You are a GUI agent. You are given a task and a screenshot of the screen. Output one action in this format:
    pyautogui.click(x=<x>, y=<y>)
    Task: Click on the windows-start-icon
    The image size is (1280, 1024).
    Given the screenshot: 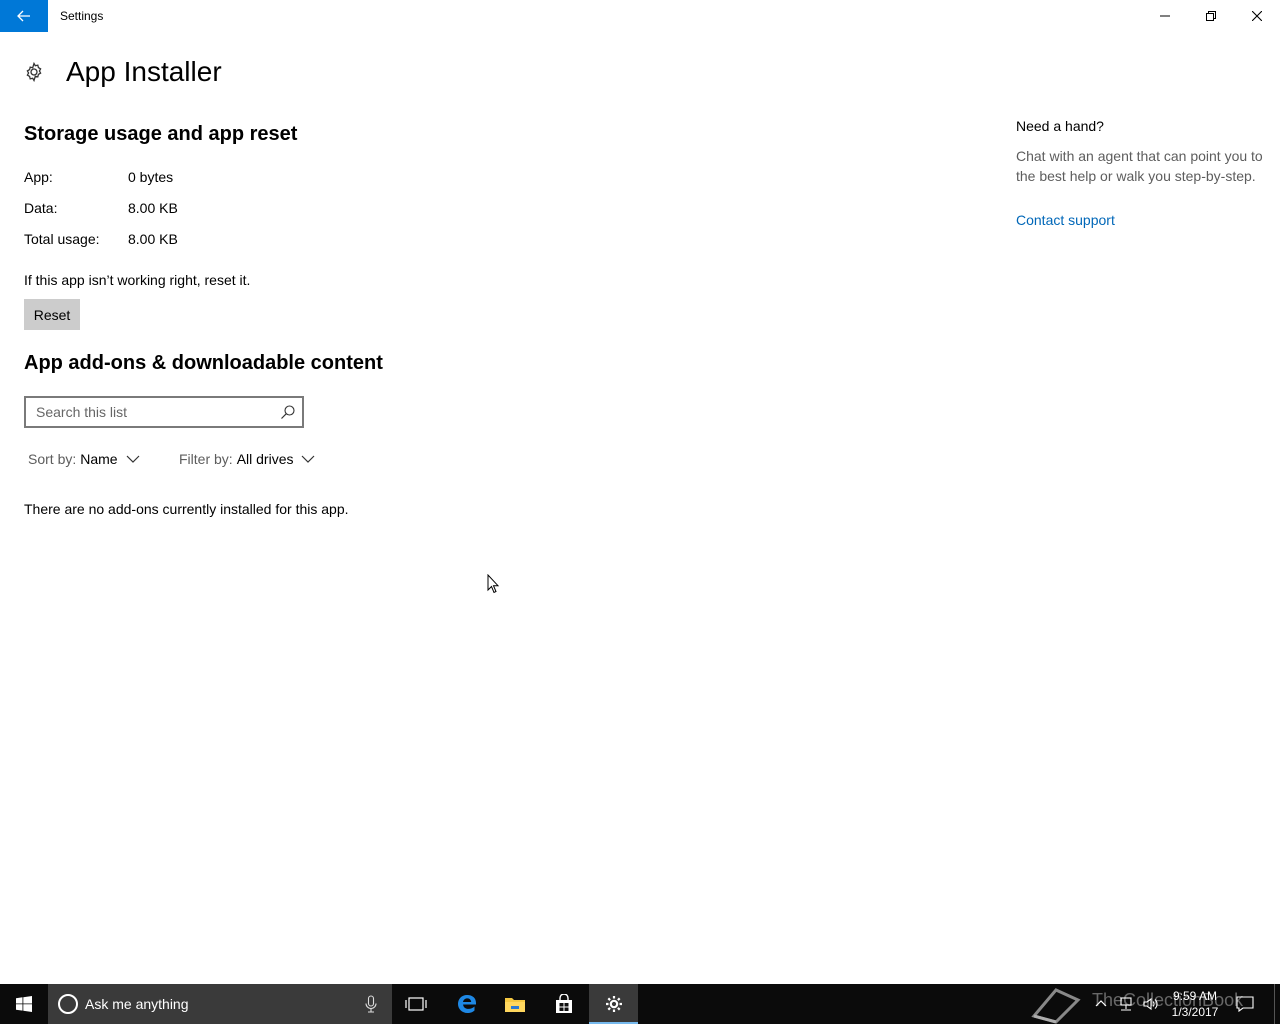 What is the action you would take?
    pyautogui.click(x=24, y=1004)
    